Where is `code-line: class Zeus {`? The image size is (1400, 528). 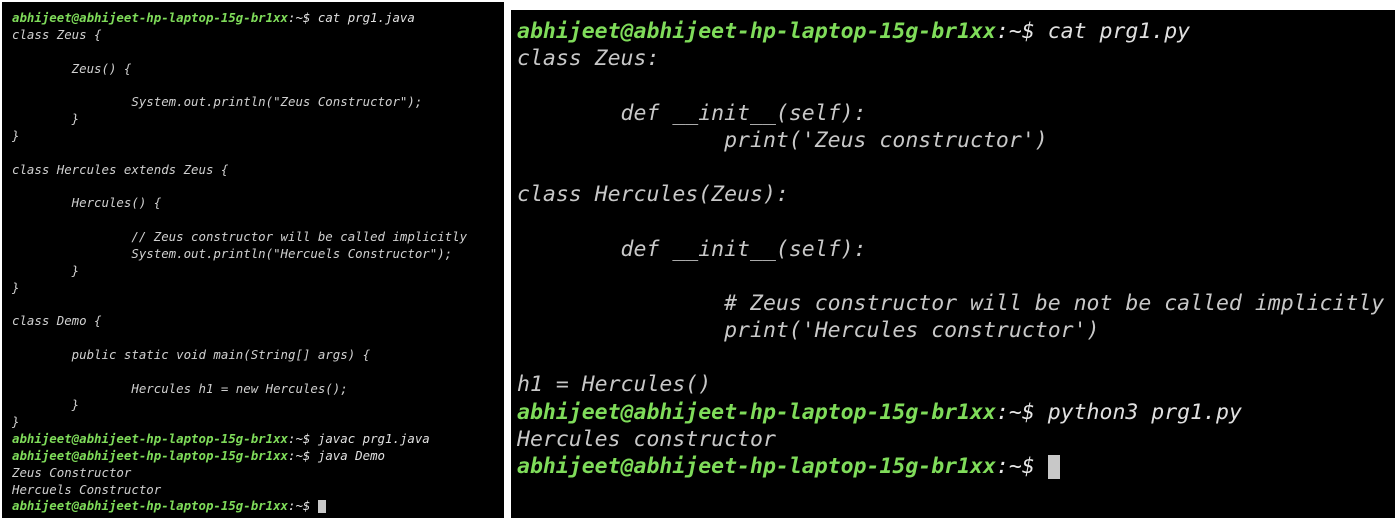
code-line: class Zeus { is located at coordinates (57, 34).